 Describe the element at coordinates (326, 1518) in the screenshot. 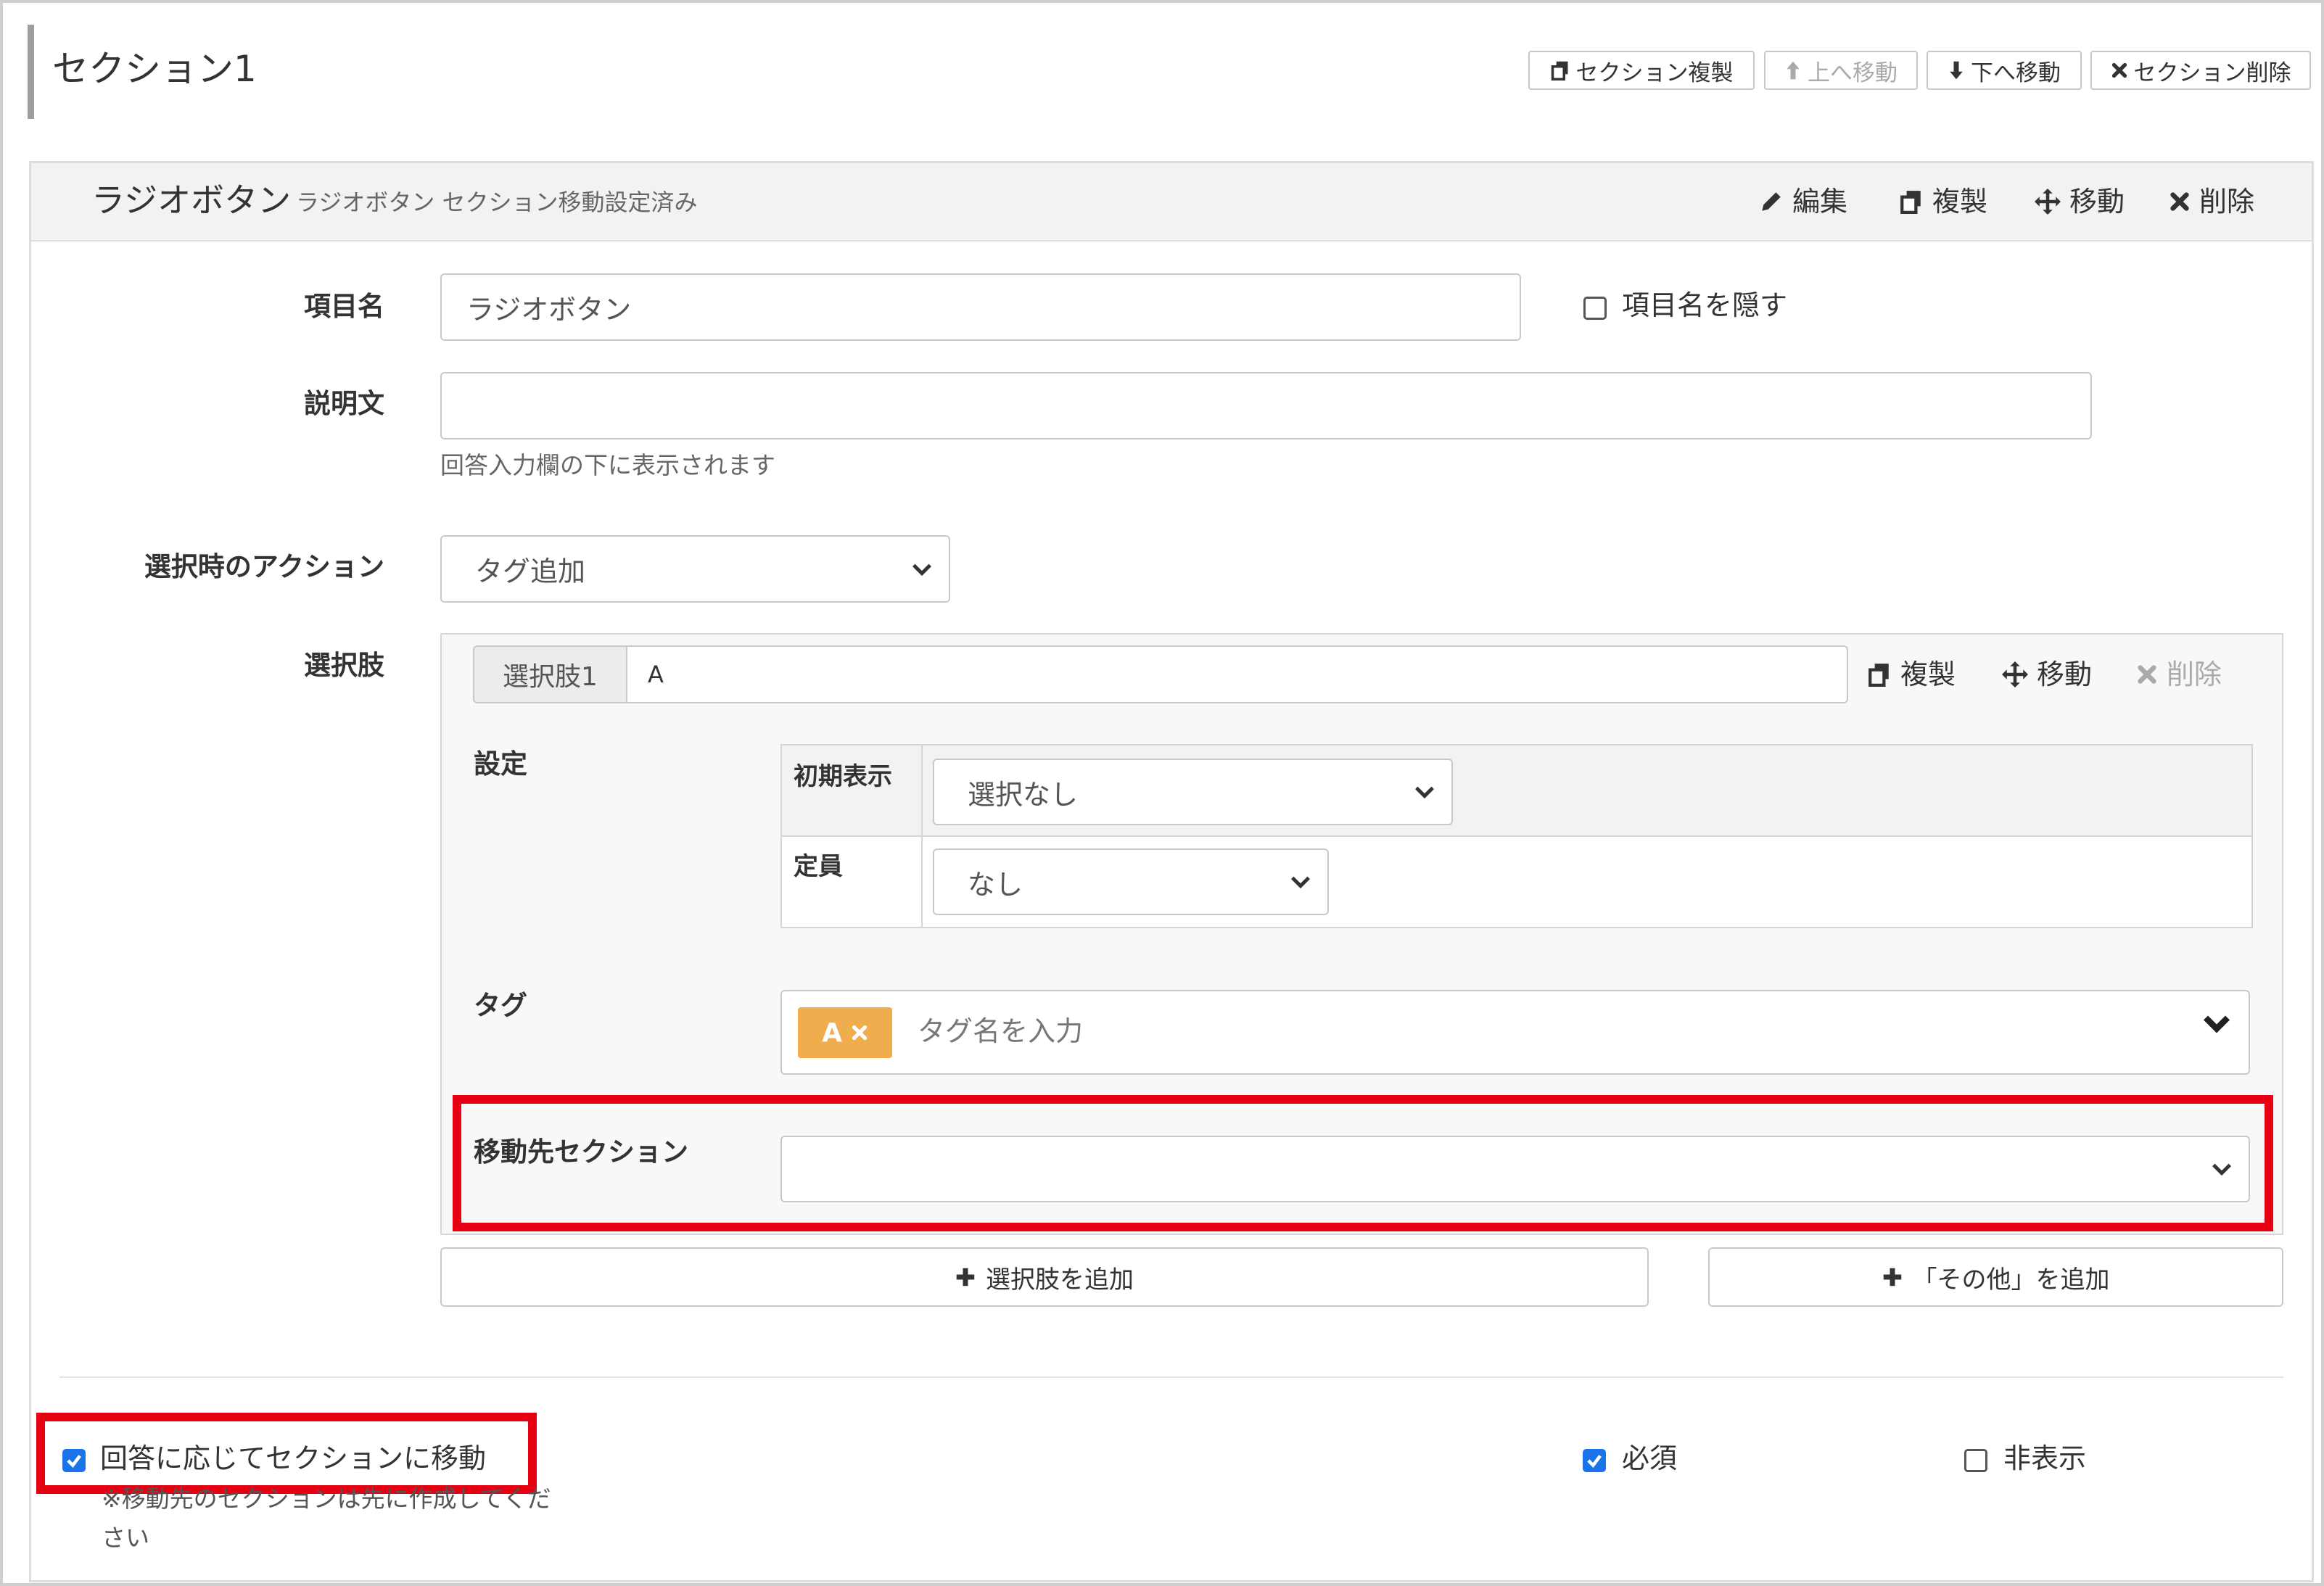

I see `move-by-answer-note: ※移動先のセクションは先に作成してください` at that location.